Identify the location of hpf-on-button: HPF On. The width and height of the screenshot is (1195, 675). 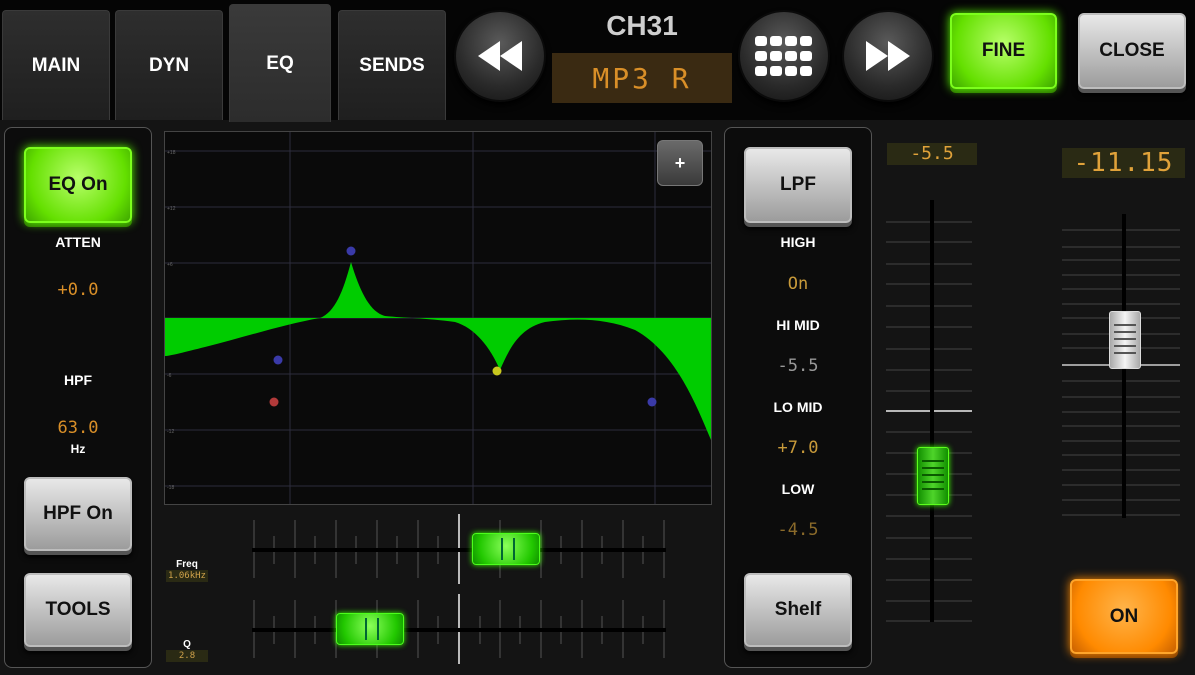
(78, 514).